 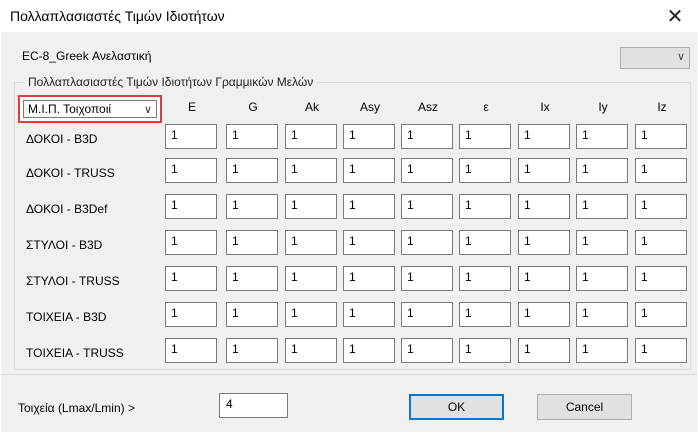 I want to click on mip-select-highlight: Μ.Ι.Π. Τοιχοποιί ∨, so click(x=90, y=109).